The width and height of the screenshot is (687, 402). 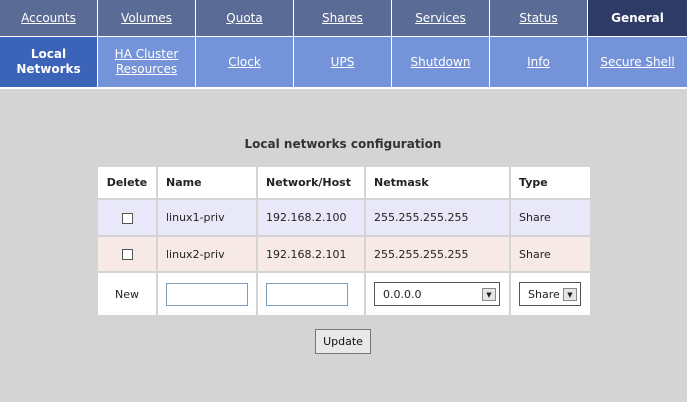 What do you see at coordinates (127, 294) in the screenshot?
I see `new-label: New` at bounding box center [127, 294].